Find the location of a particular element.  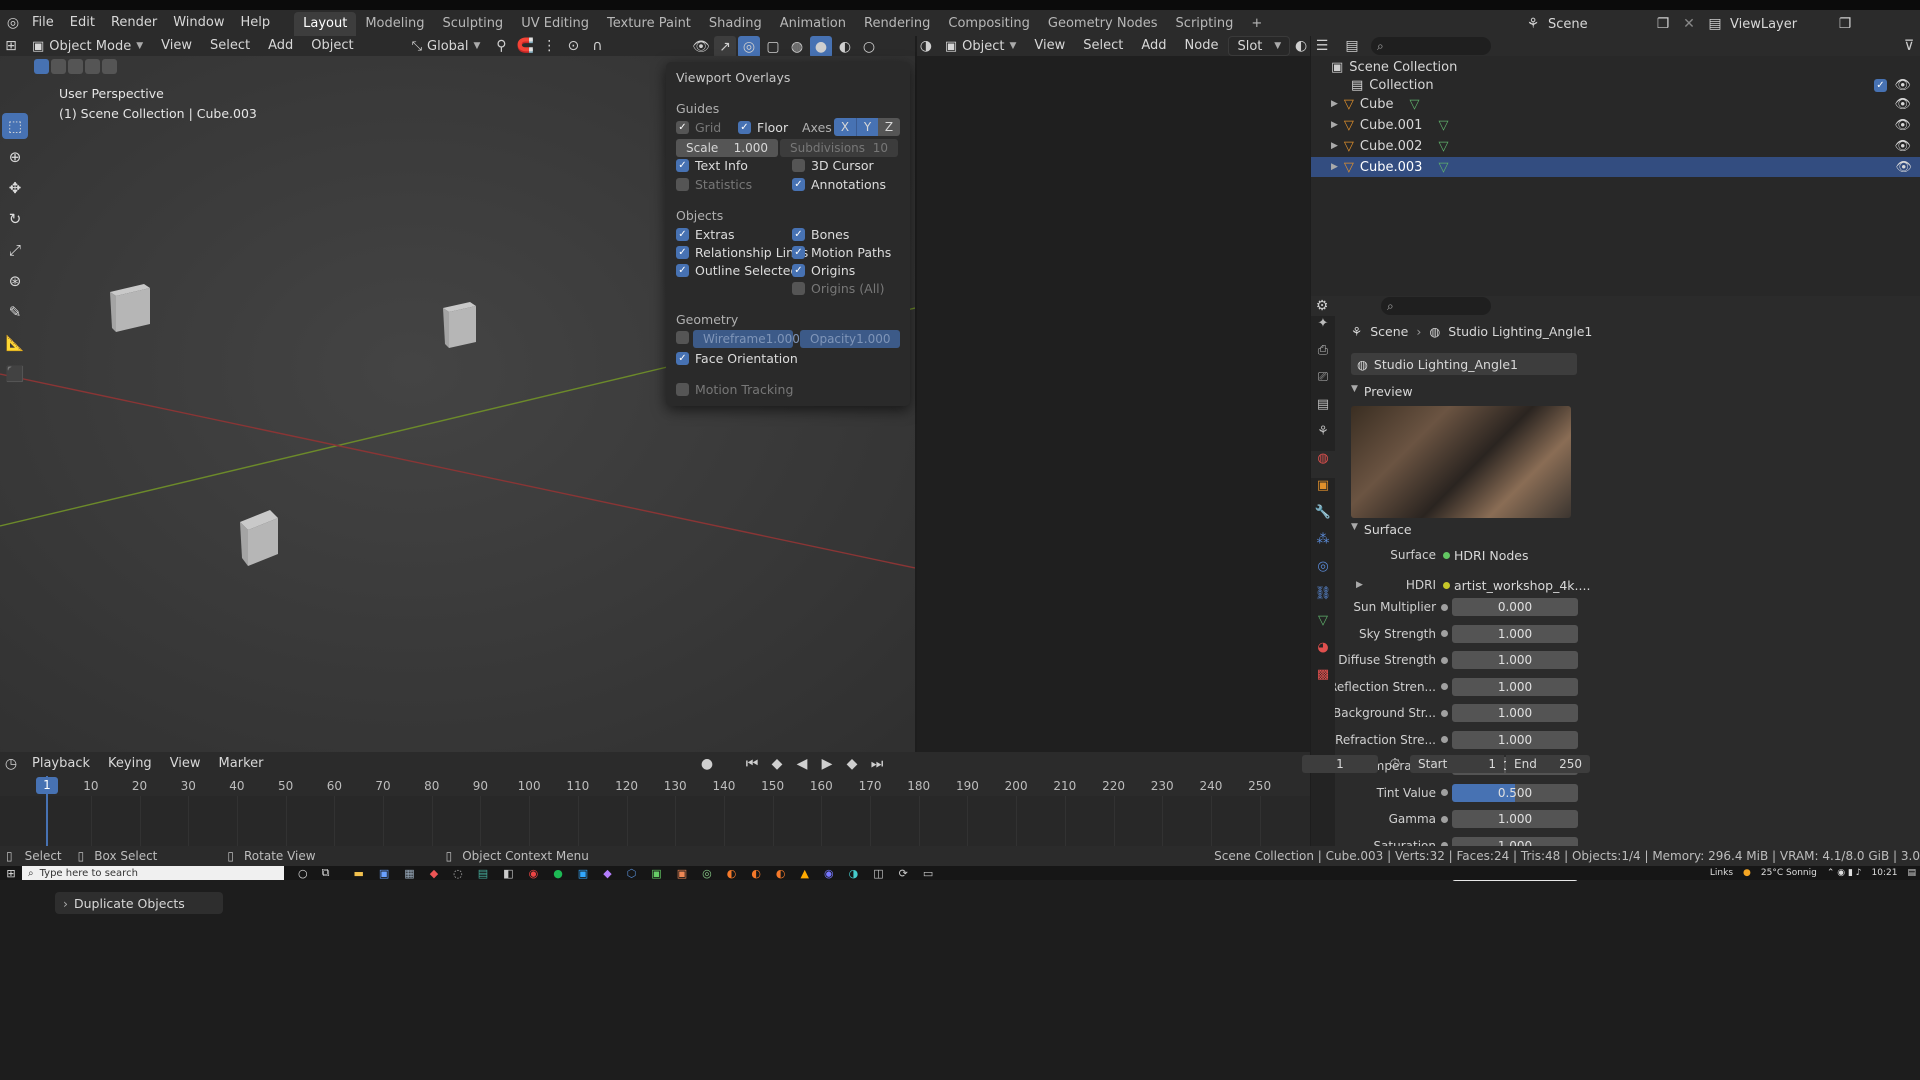

wireframe-shading-icon: ◍ is located at coordinates (797, 47).